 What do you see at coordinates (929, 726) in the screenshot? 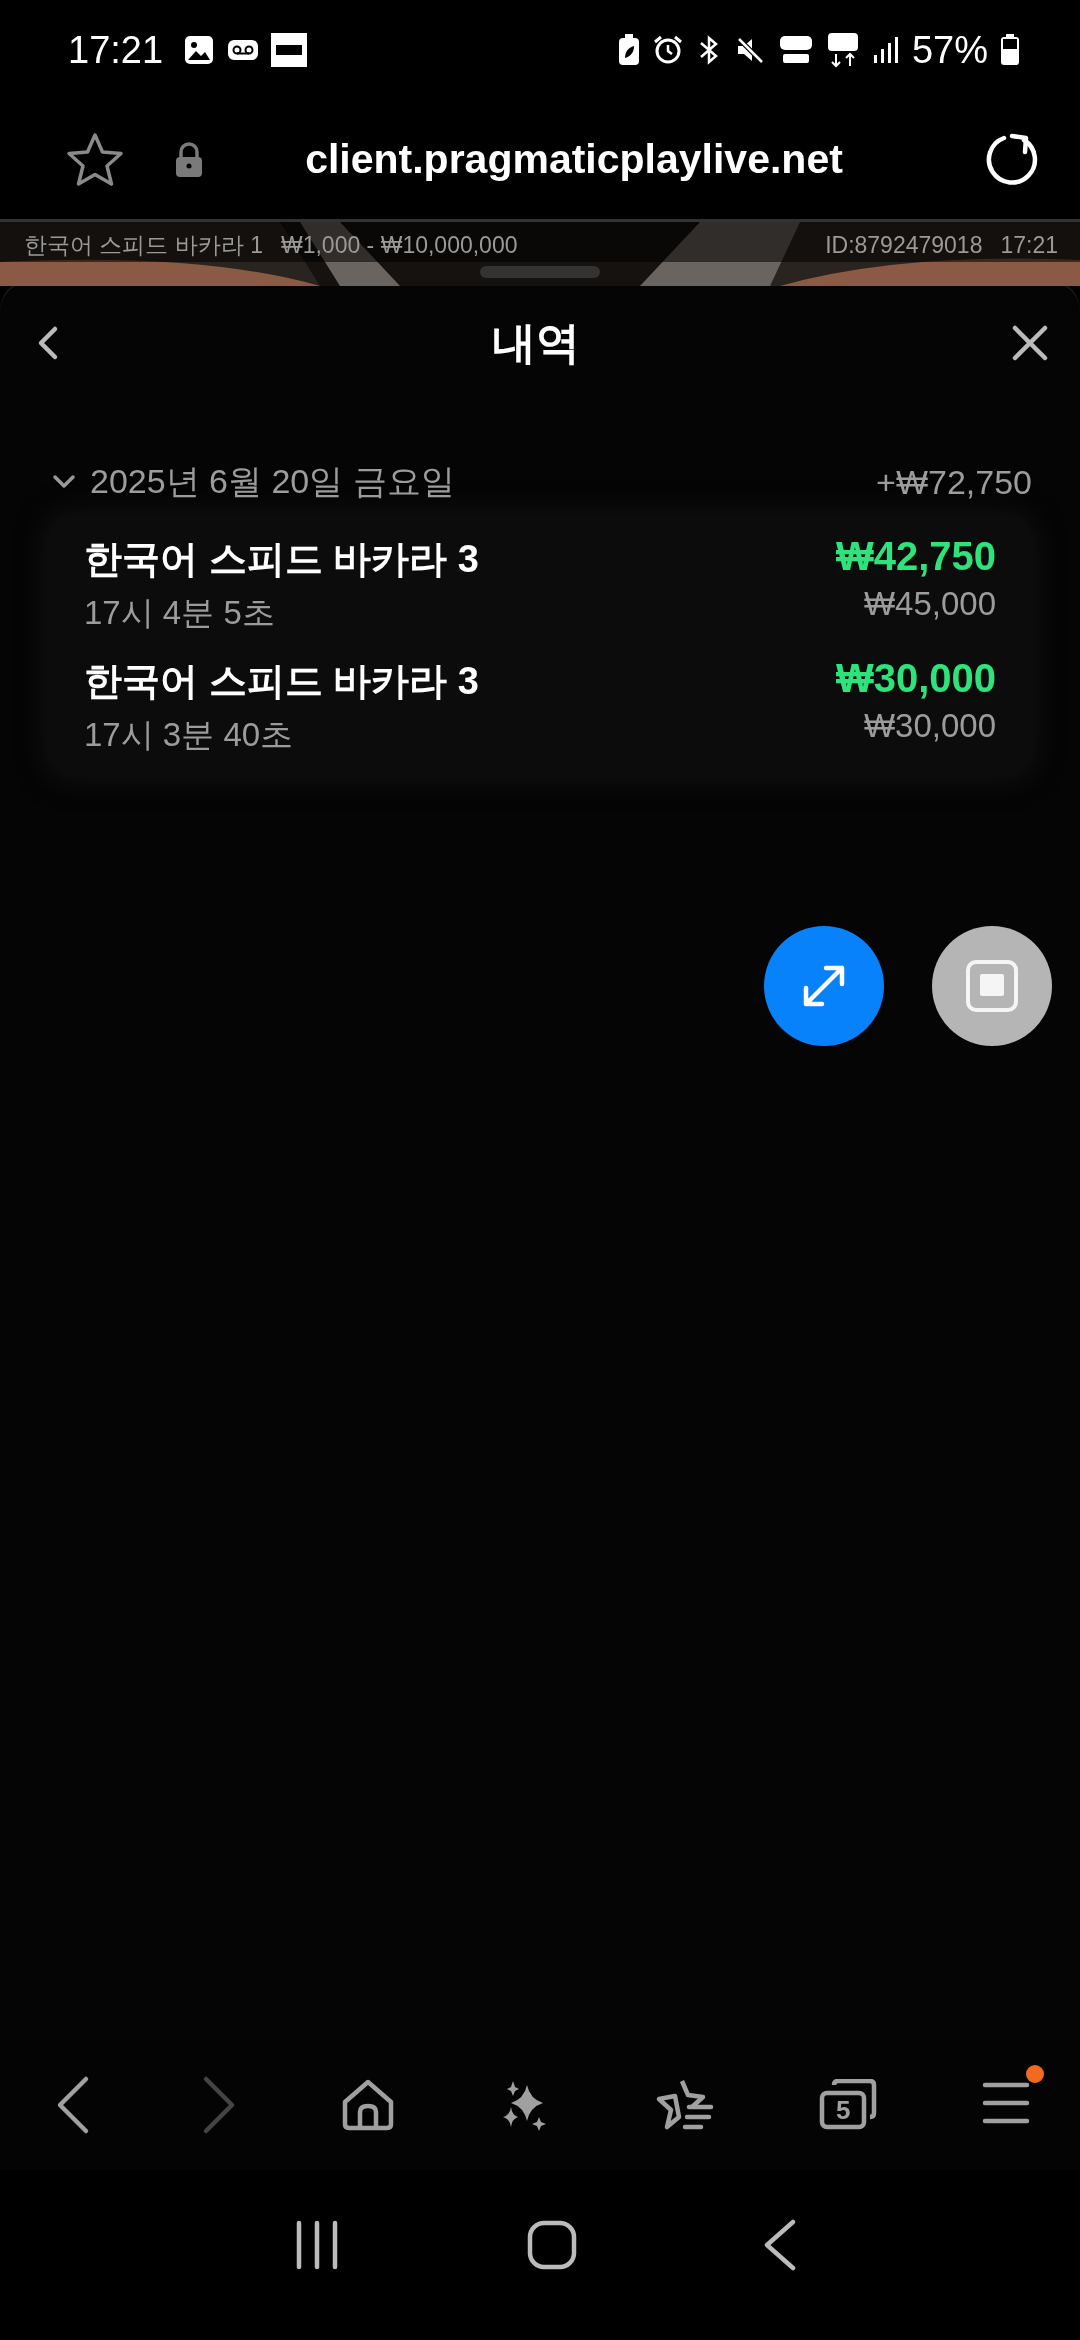
I see `bet-amount: ₩30,000` at bounding box center [929, 726].